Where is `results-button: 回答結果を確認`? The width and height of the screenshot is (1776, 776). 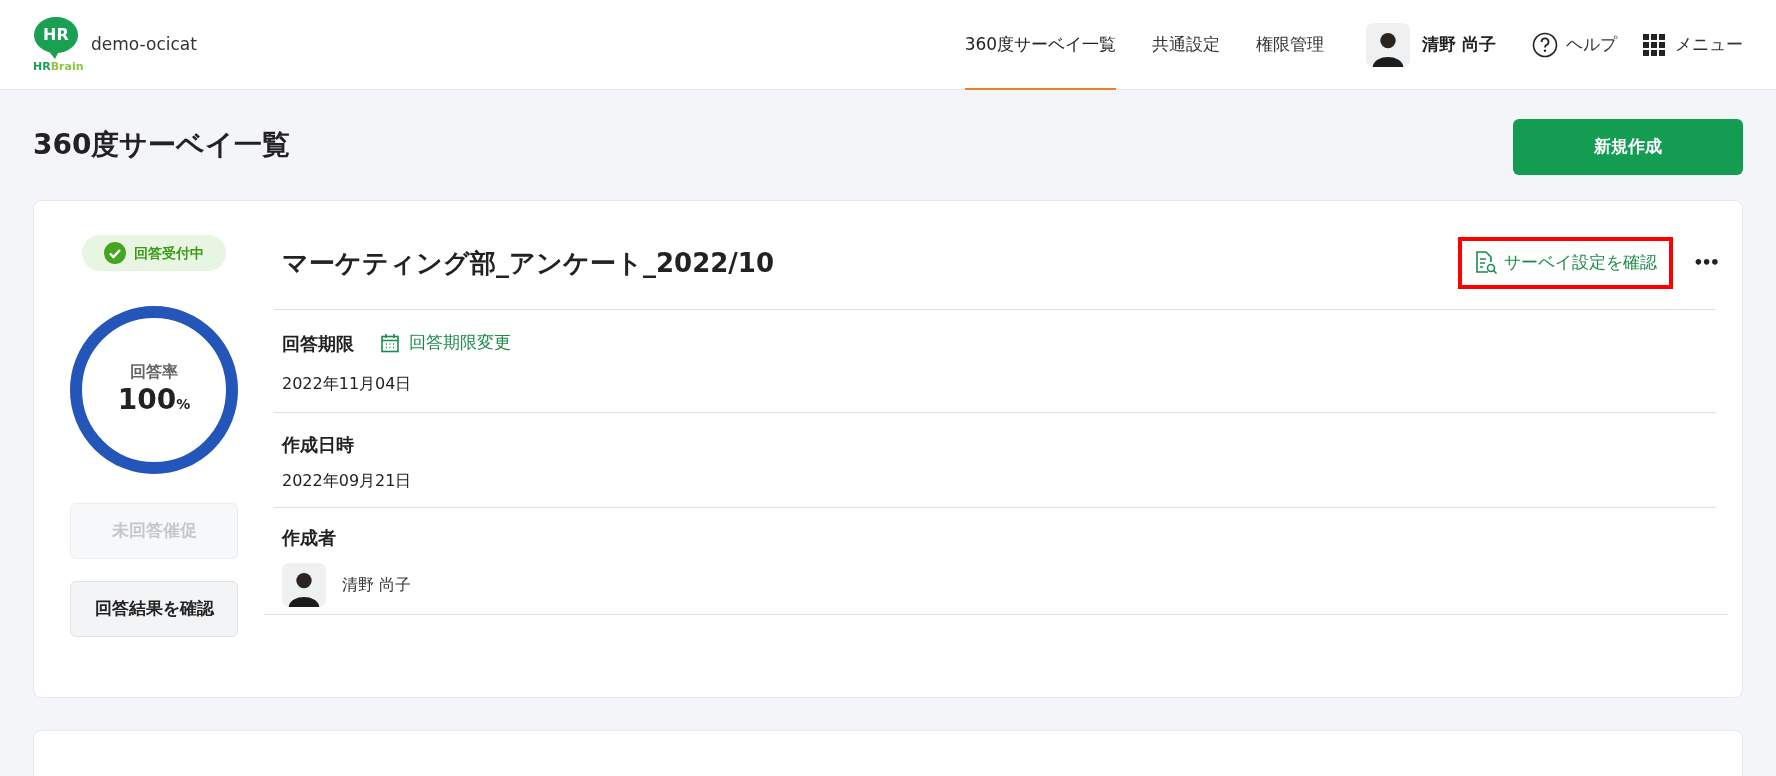 results-button: 回答結果を確認 is located at coordinates (154, 609).